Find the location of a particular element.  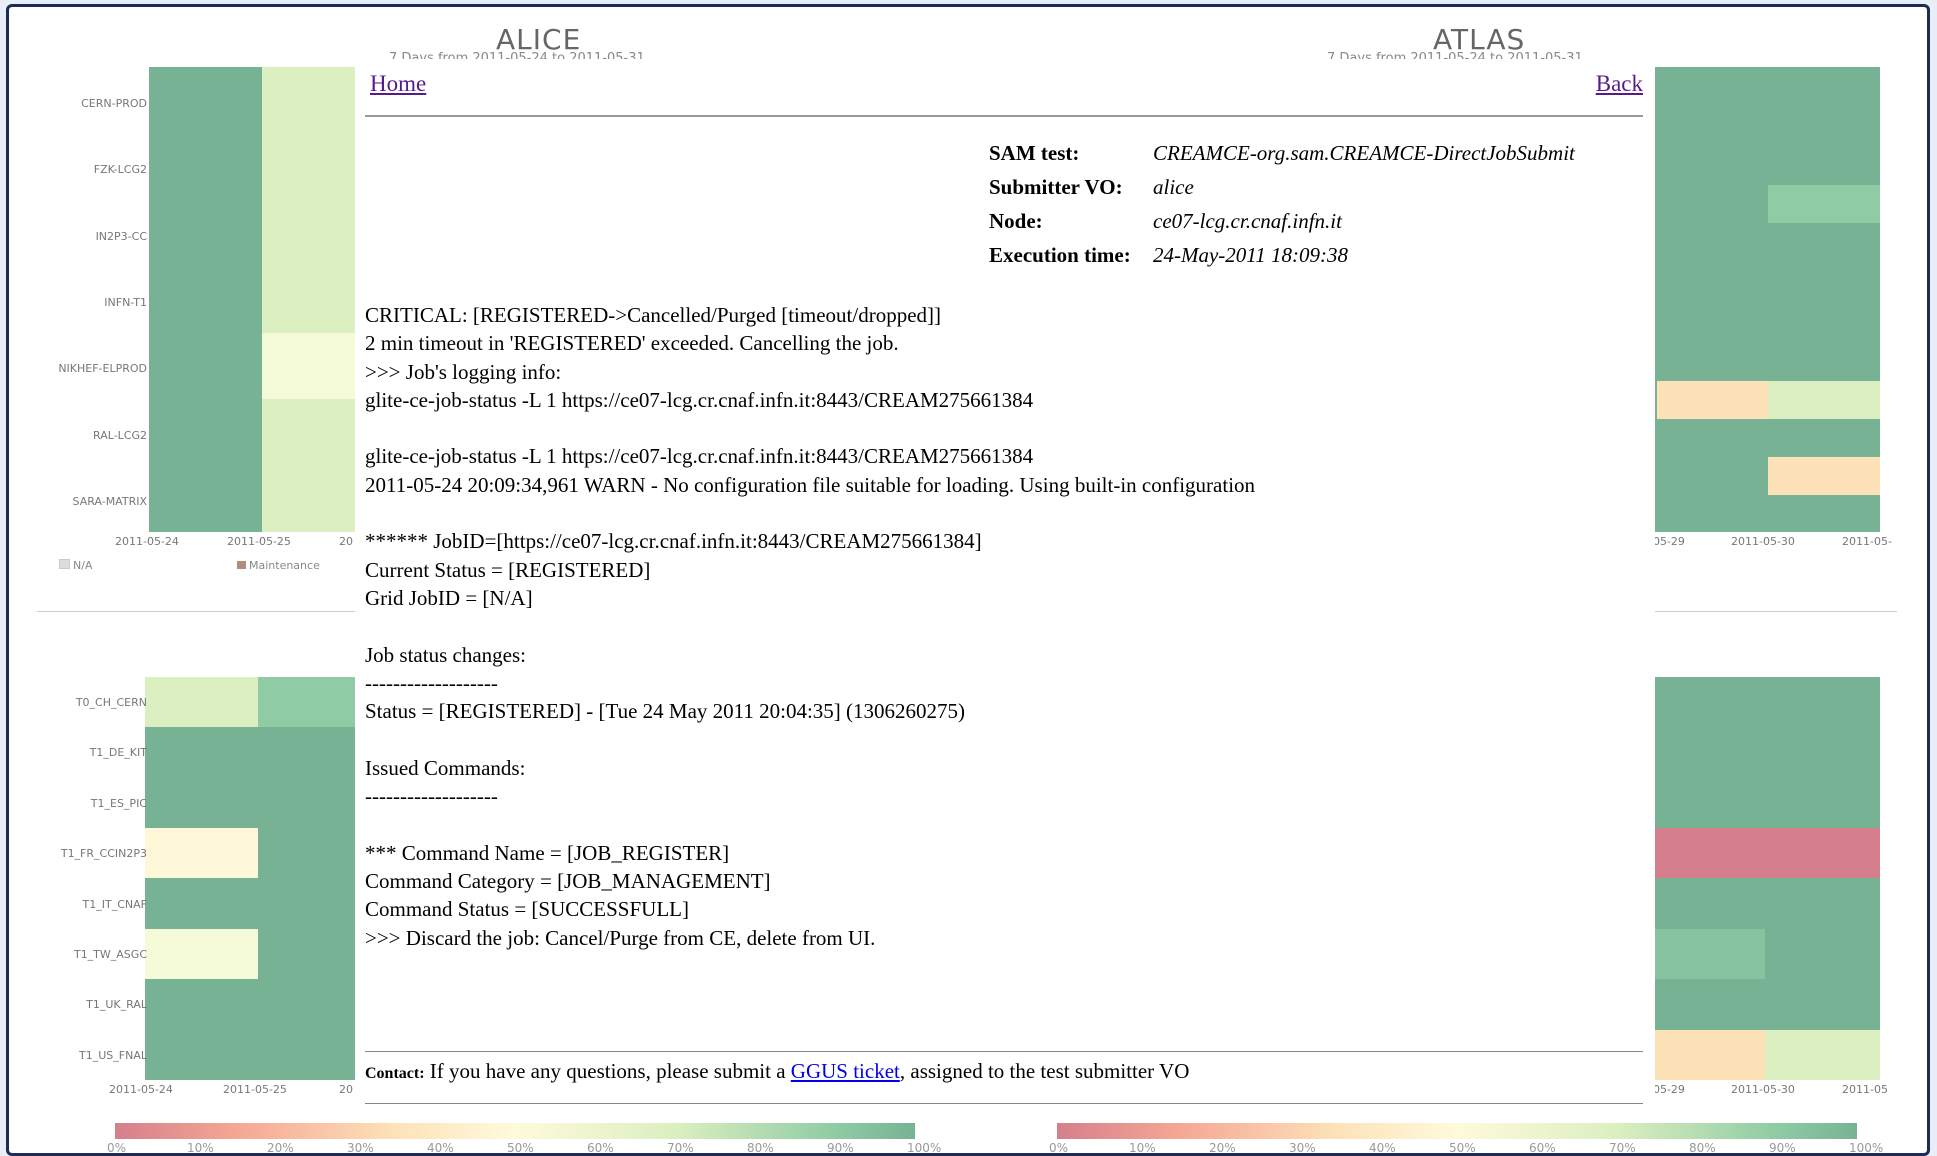

alice-site-label: INFN-T1 is located at coordinates (125, 302).